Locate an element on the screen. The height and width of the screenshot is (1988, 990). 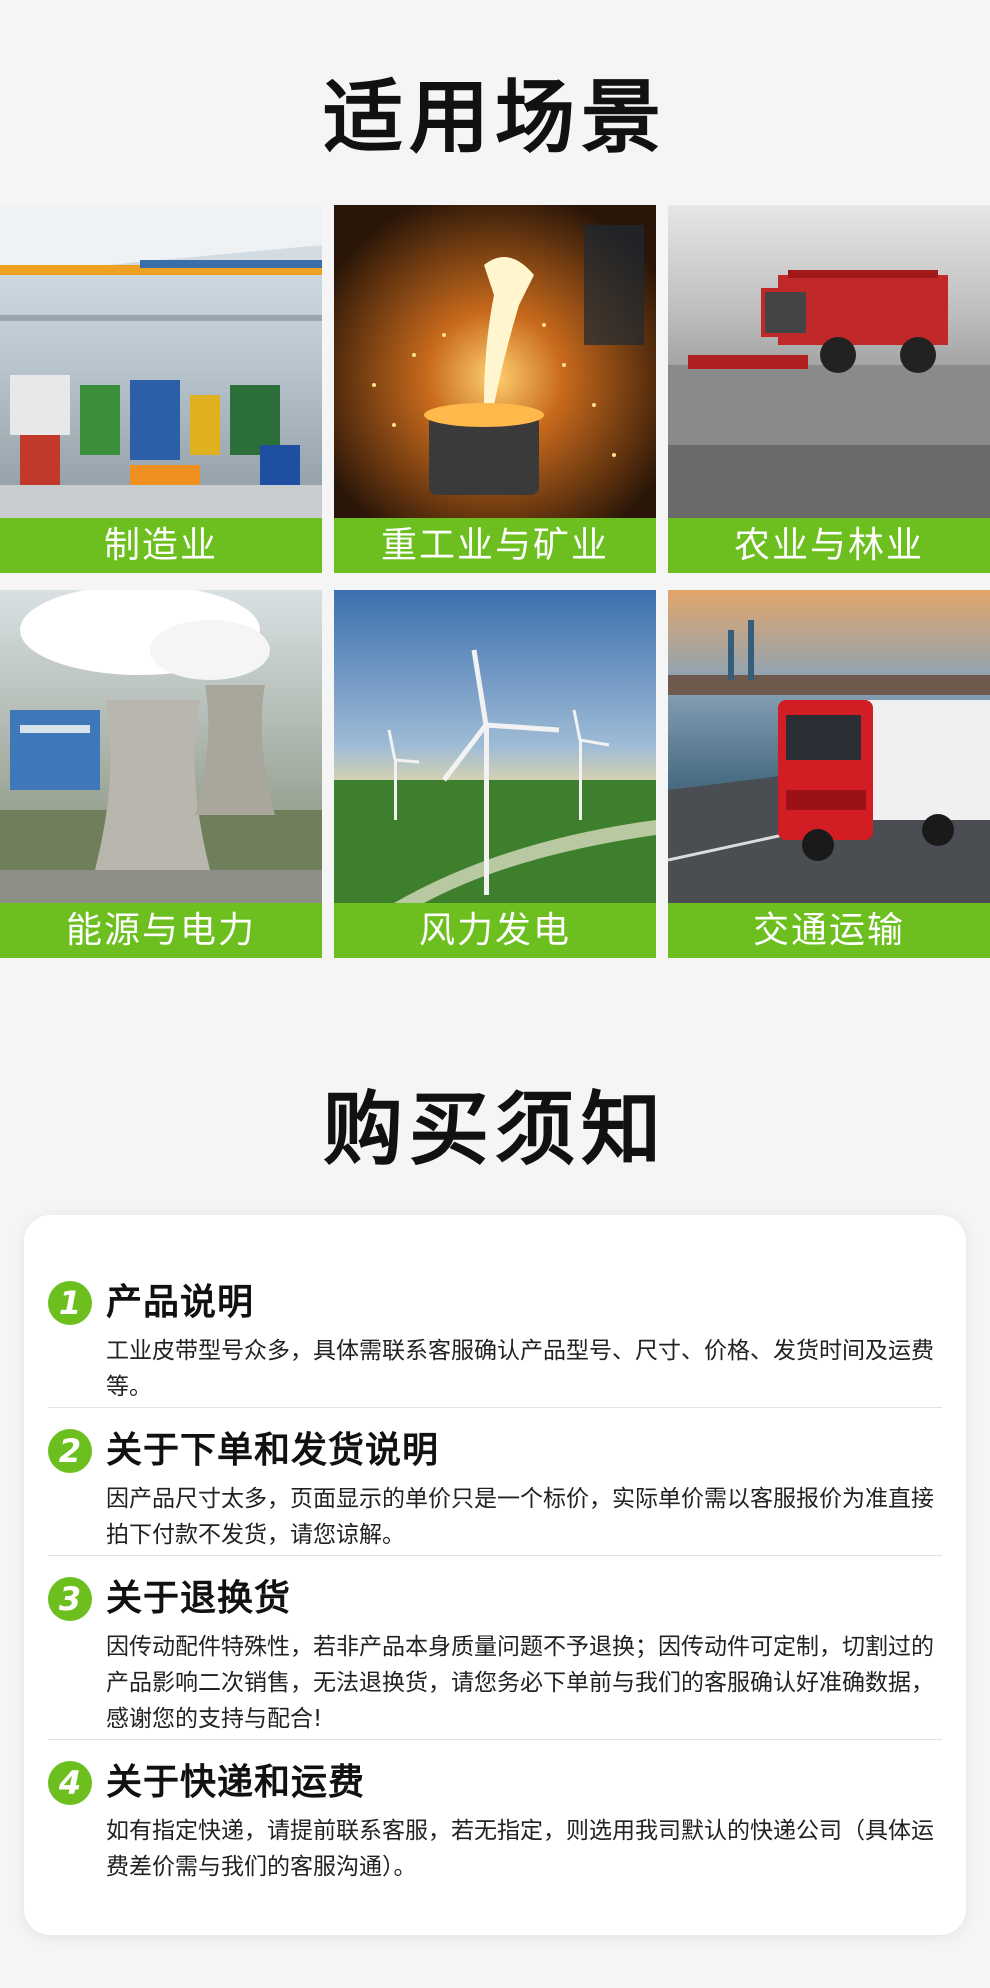
notice-item-title: 关于下单和发货说明 is located at coordinates (273, 1450).